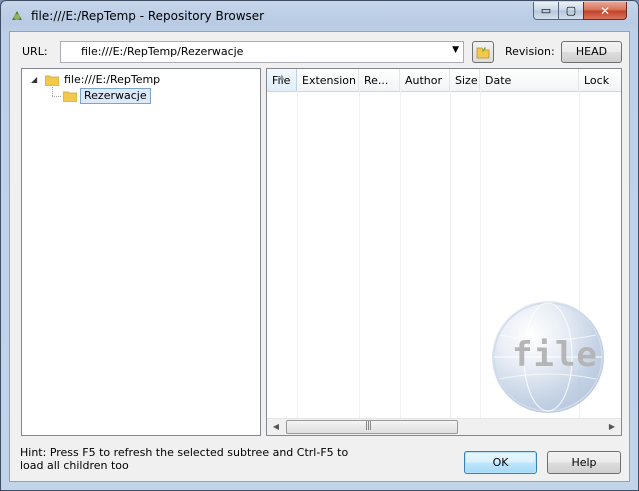  What do you see at coordinates (612, 427) in the screenshot?
I see `scroll-right-icon: ▶` at bounding box center [612, 427].